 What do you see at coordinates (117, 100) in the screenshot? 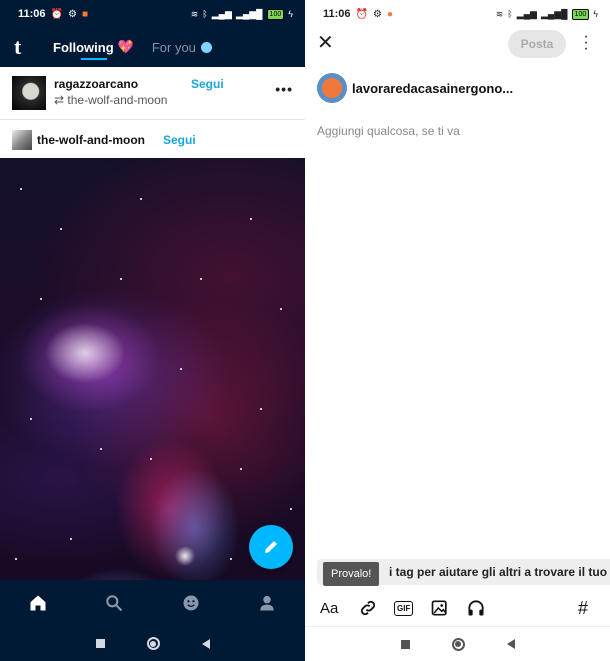
I see `reblog-source-name: the-wolf-and-moon` at bounding box center [117, 100].